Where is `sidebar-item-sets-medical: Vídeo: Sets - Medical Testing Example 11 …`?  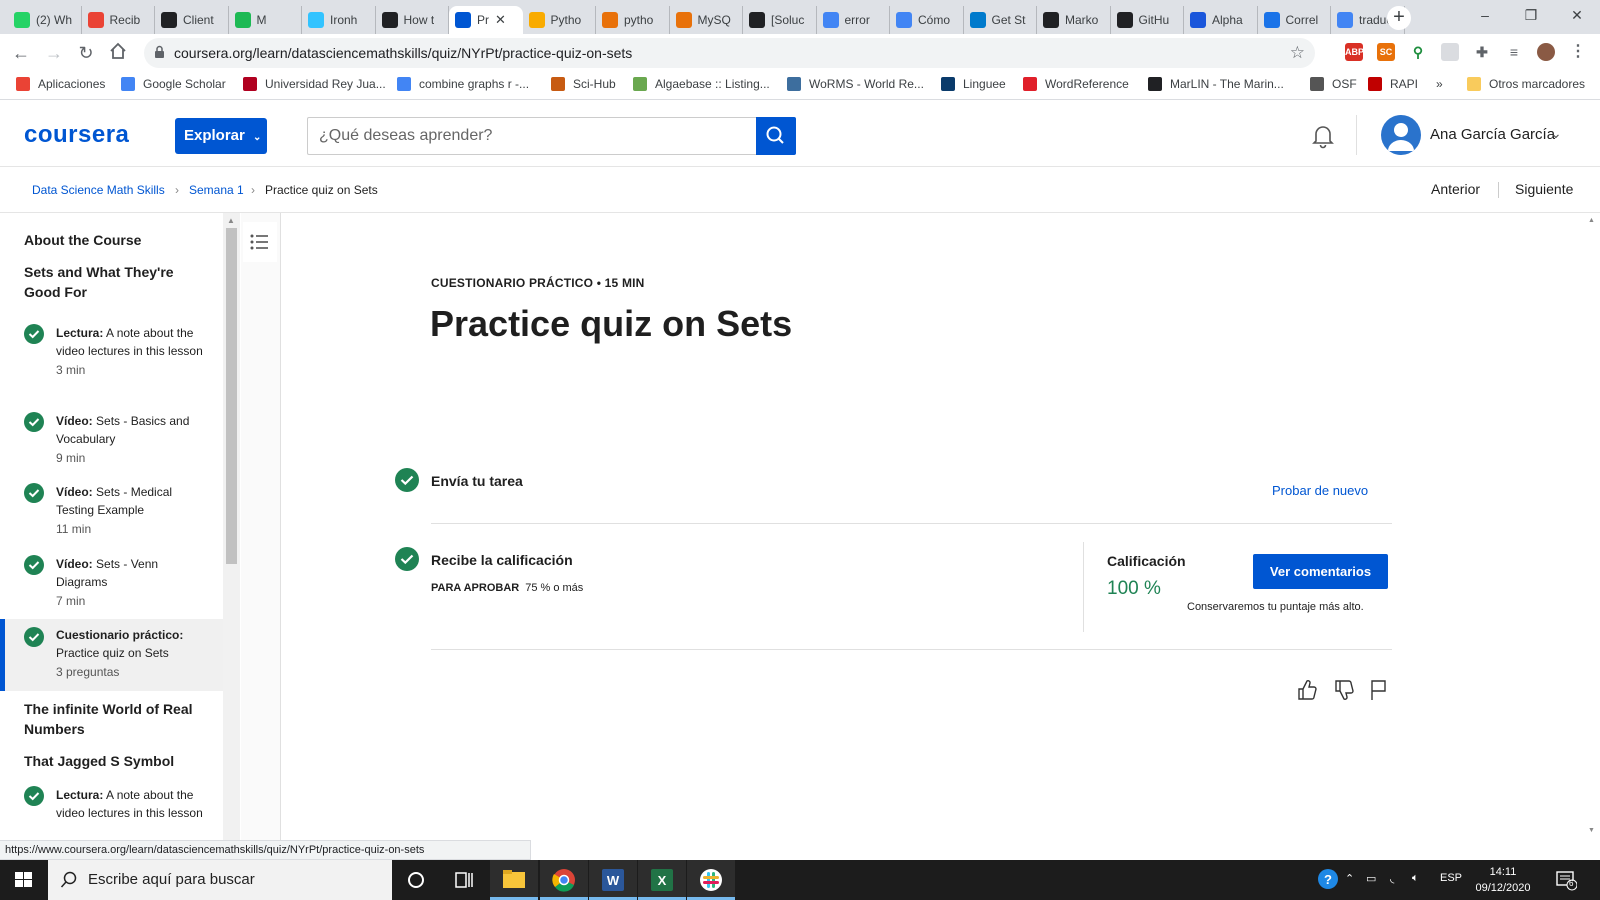
sidebar-item-sets-medical: Vídeo: Sets - Medical Testing Example 11 … is located at coordinates (111, 511).